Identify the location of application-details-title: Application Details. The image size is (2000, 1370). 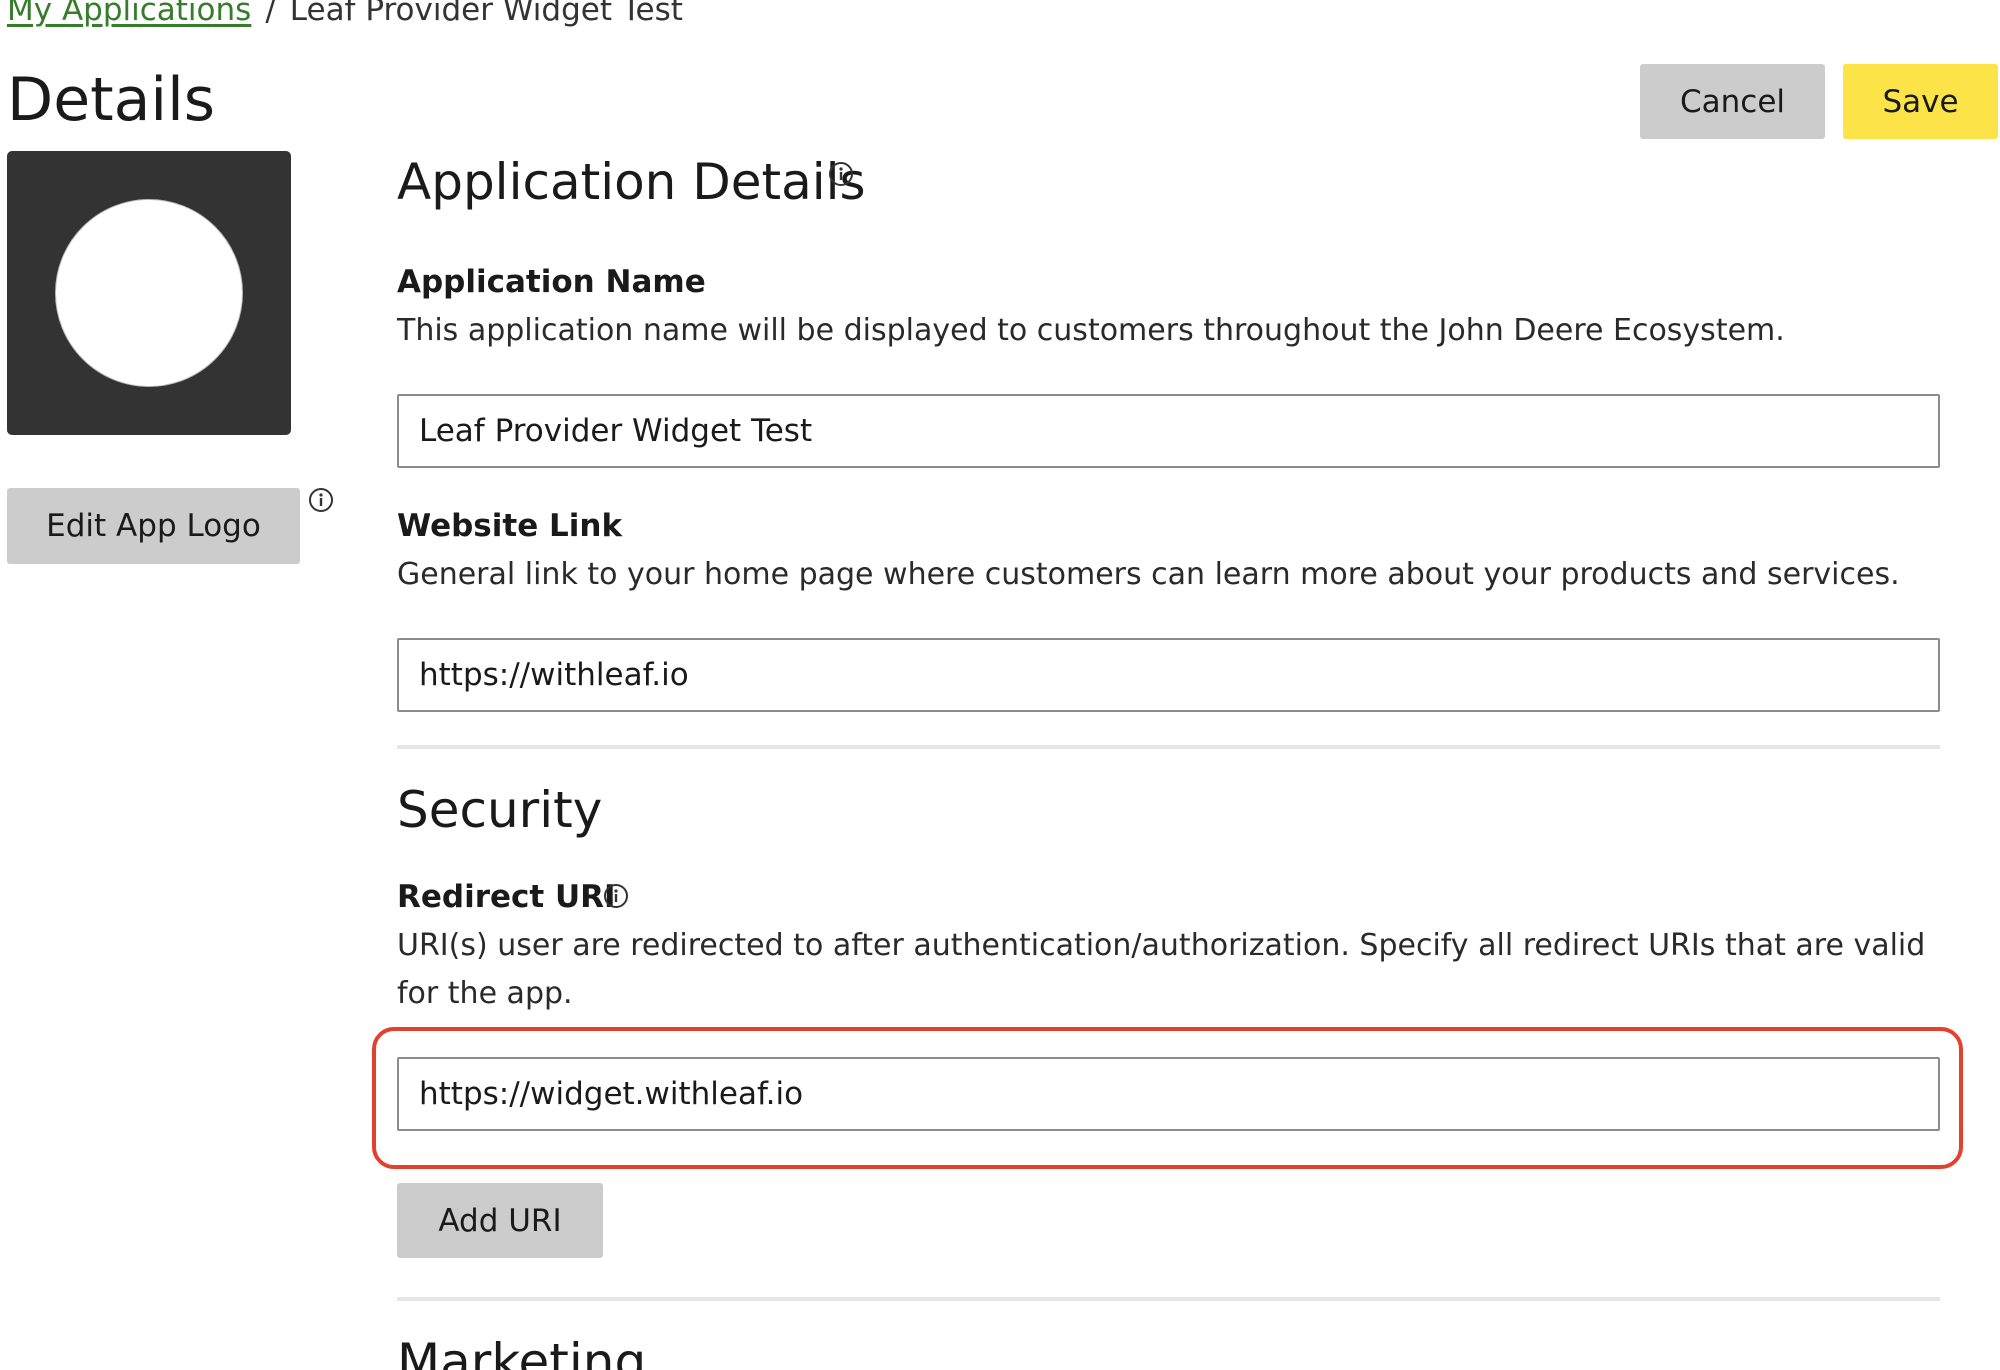
(631, 182).